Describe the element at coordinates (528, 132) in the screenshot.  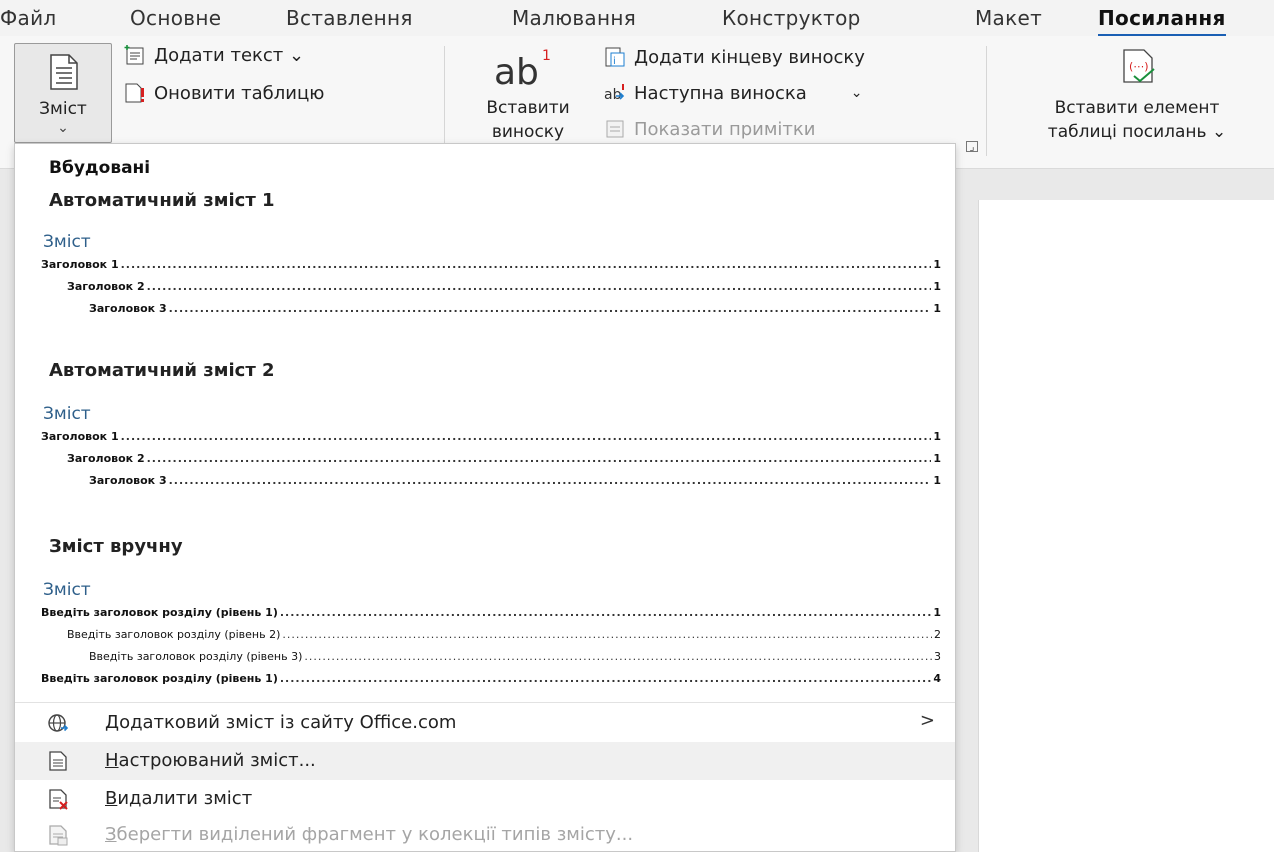
I see `insert-footnote-label-2: виноску` at that location.